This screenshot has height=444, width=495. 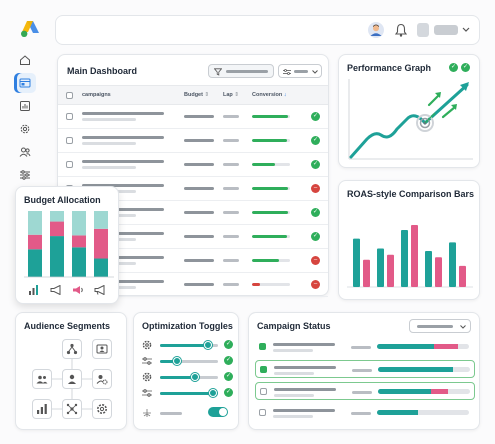 I want to click on segment-share-button, so click(x=72, y=409).